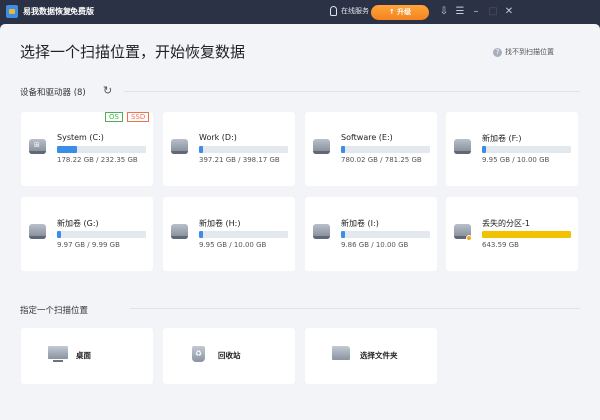 This screenshot has width=600, height=420. What do you see at coordinates (393, 12) in the screenshot?
I see `arrow-up-icon: ↑` at bounding box center [393, 12].